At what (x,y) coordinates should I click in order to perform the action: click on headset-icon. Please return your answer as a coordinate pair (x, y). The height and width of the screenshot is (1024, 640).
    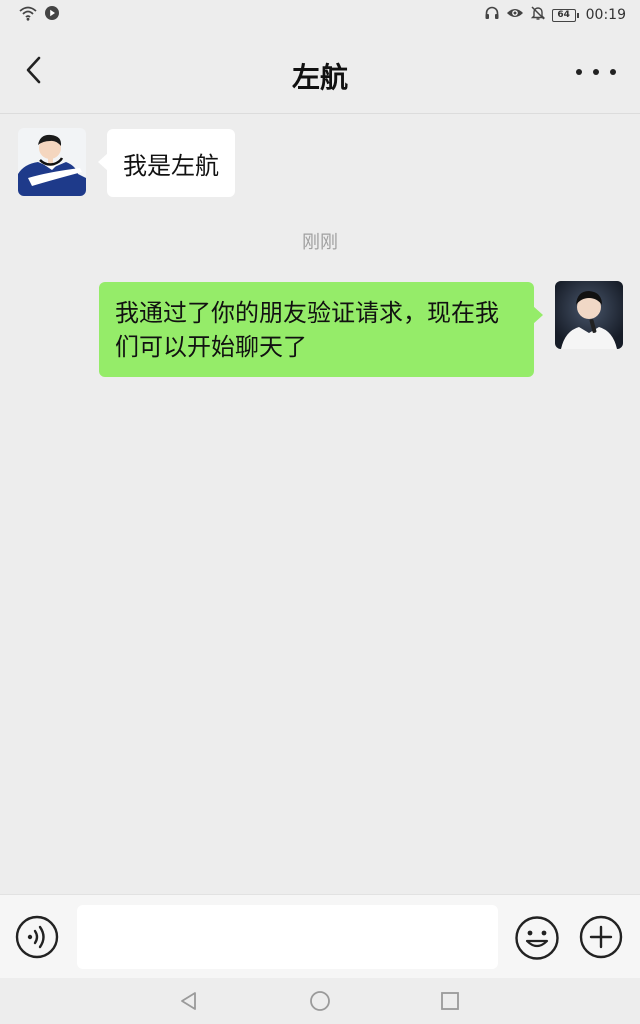
    Looking at the image, I should click on (492, 15).